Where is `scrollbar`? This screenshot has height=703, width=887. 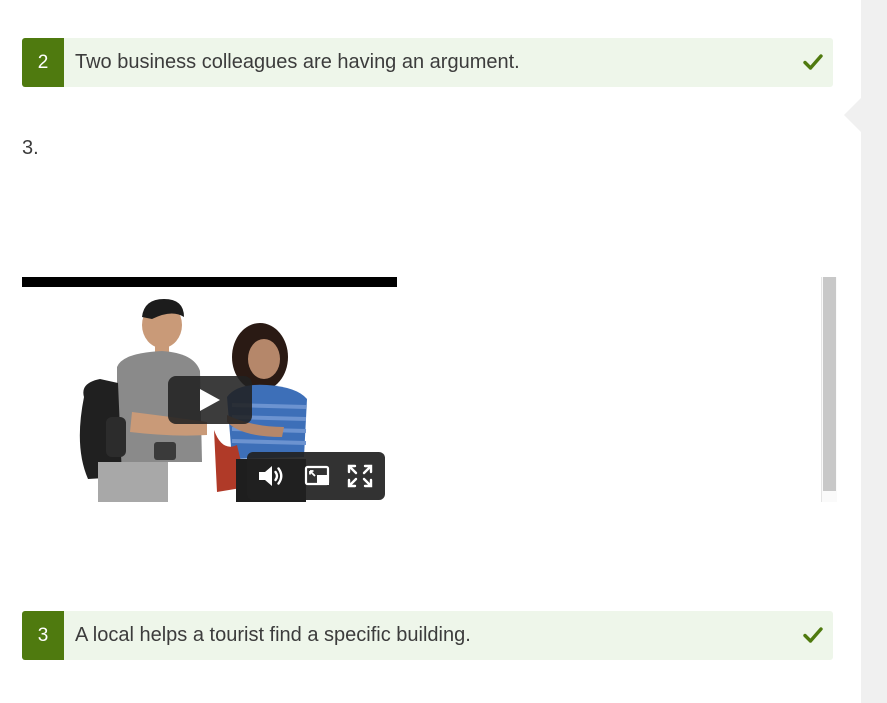 scrollbar is located at coordinates (829, 389).